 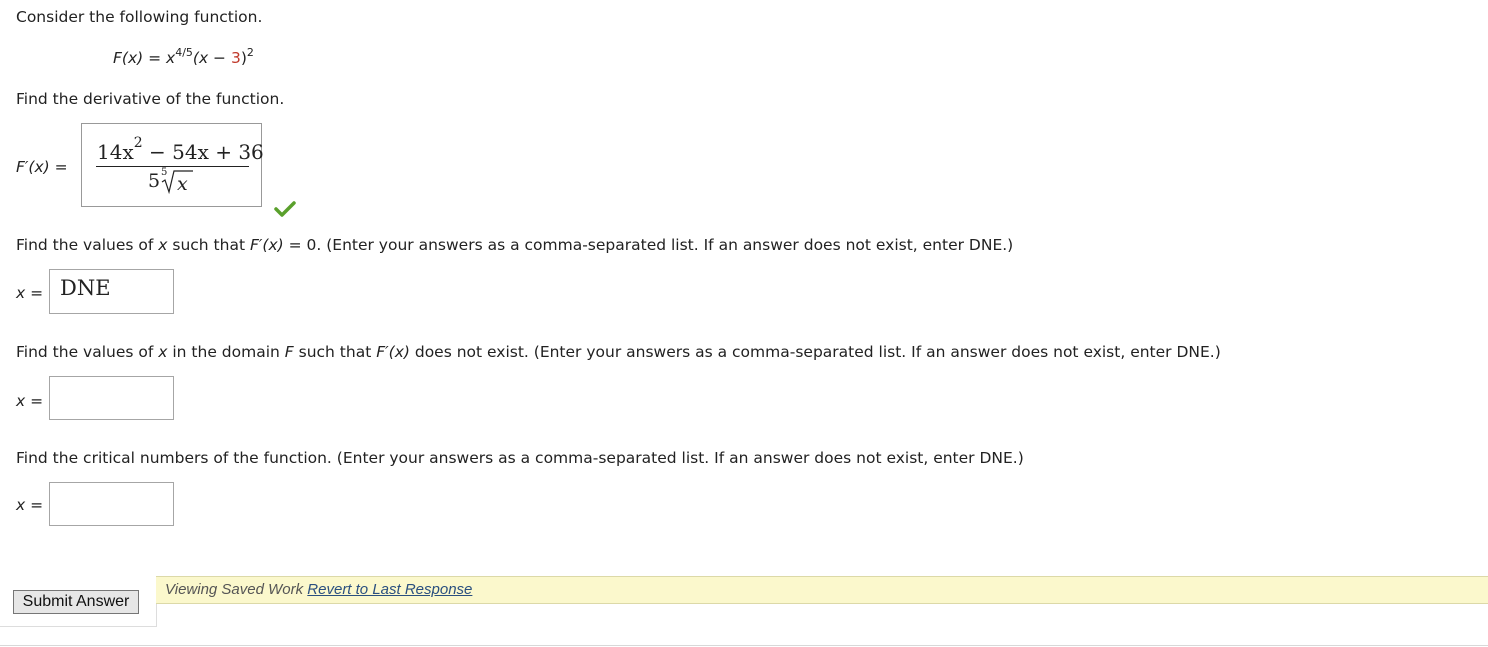 What do you see at coordinates (139, 17) in the screenshot?
I see `intro-text: Consider the following function.` at bounding box center [139, 17].